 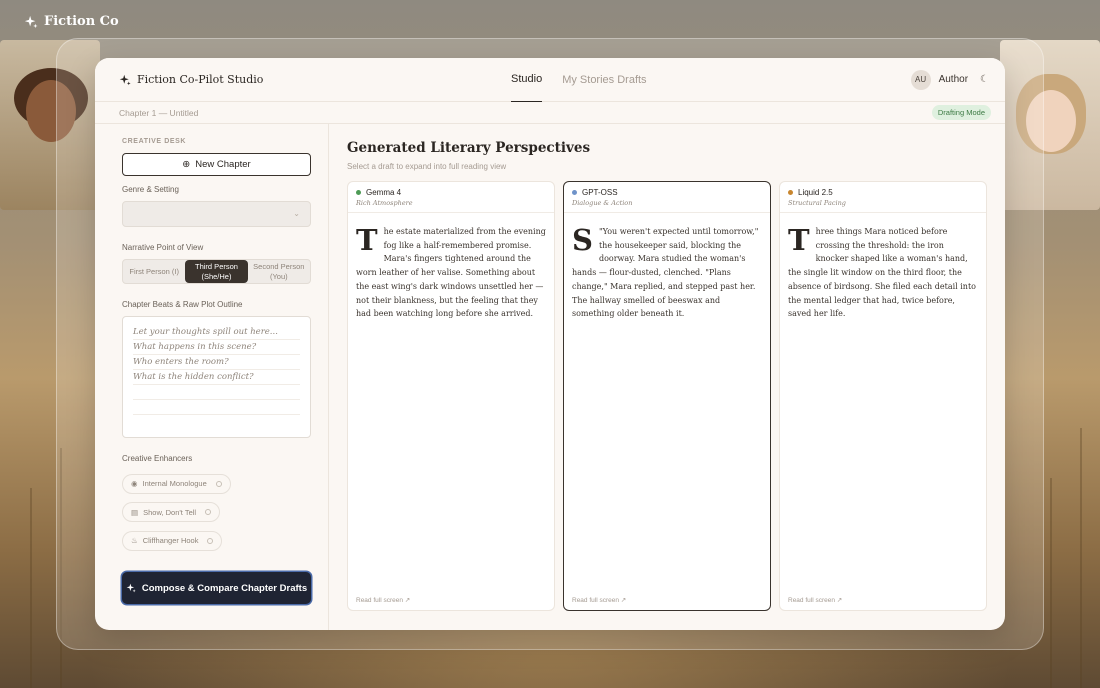 I want to click on enhancer-show-dont-tell: ▤ Show, Don't Tell, so click(x=171, y=512).